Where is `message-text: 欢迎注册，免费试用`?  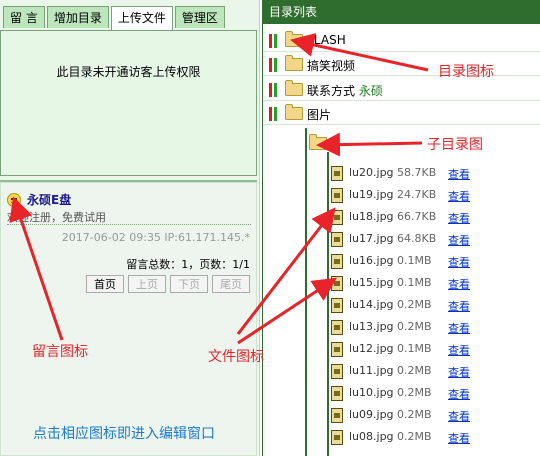 message-text: 欢迎注册，免费试用 is located at coordinates (56, 217).